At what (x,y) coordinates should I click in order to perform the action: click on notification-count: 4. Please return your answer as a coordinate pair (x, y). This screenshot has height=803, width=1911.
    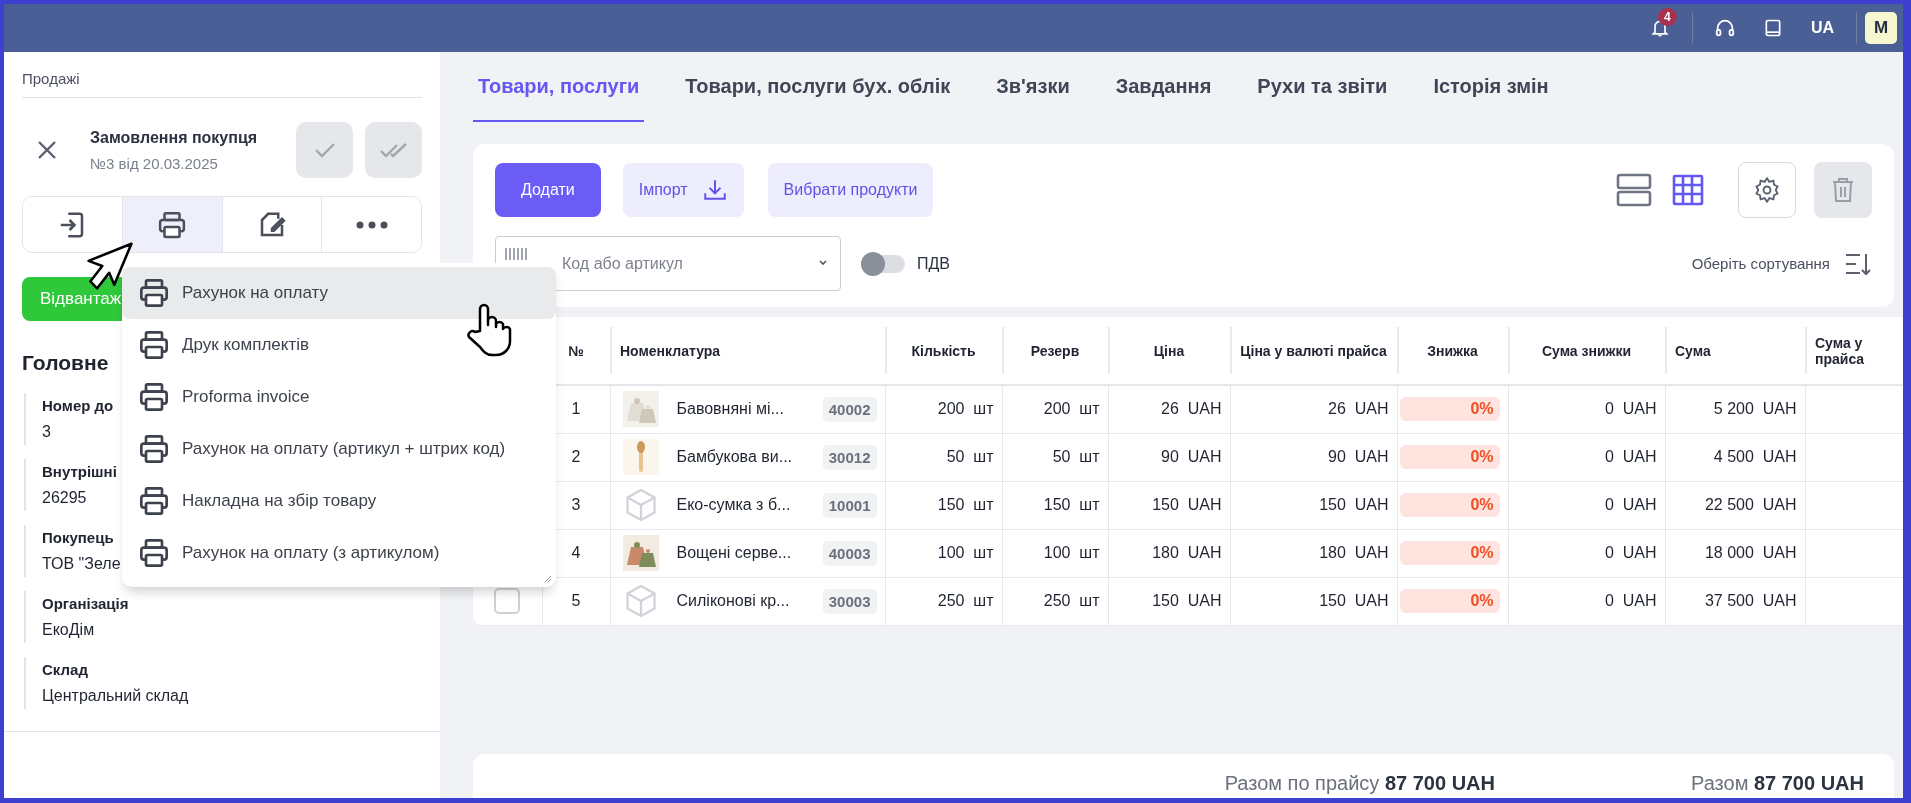
    Looking at the image, I should click on (1667, 17).